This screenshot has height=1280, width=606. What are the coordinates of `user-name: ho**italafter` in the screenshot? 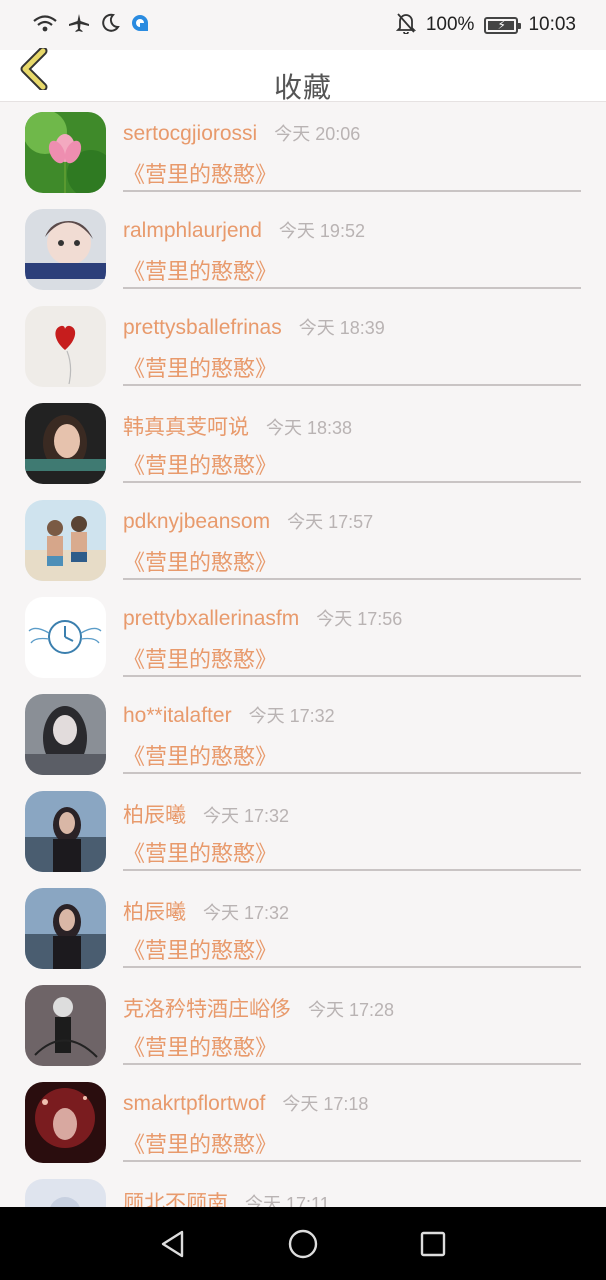 It's located at (177, 716).